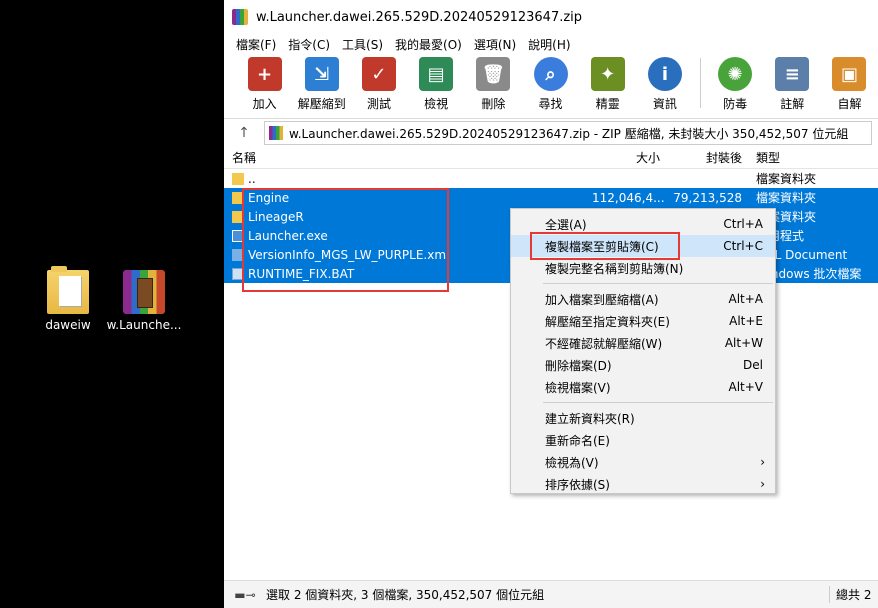 This screenshot has width=878, height=608. Describe the element at coordinates (238, 235) in the screenshot. I see `exe-file-icon` at that location.